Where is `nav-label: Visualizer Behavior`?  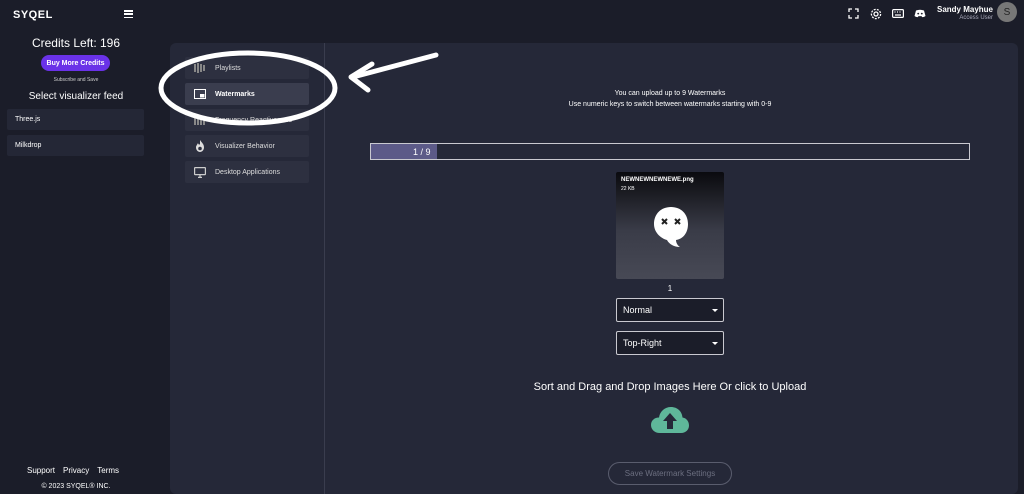
nav-label: Visualizer Behavior is located at coordinates (245, 146).